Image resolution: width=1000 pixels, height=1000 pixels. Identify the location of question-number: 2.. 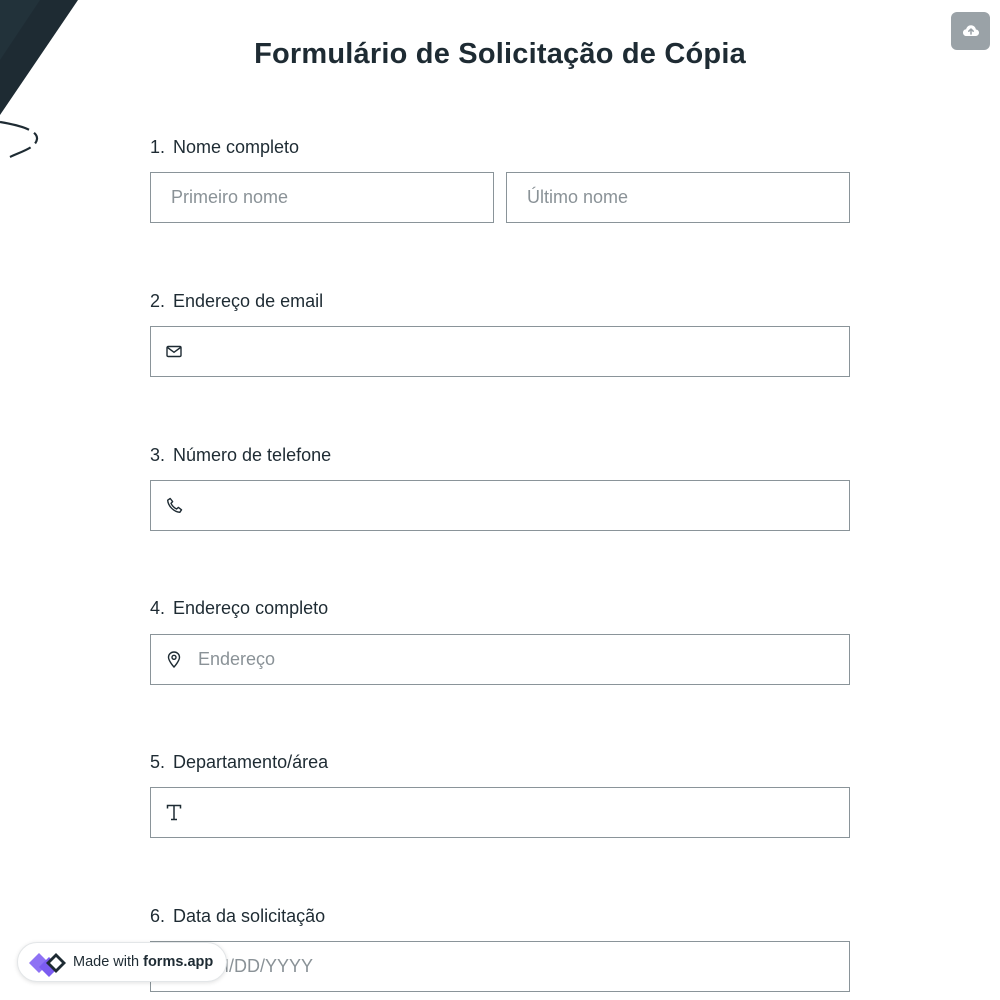
(158, 301).